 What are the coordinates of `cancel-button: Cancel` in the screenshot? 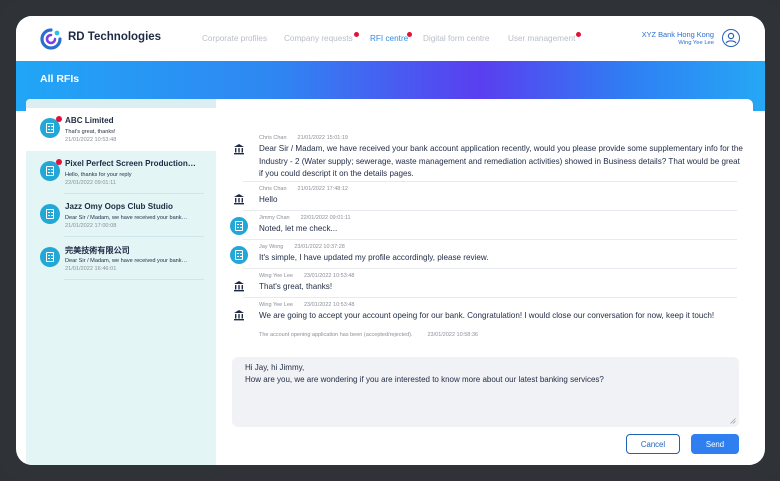 It's located at (653, 444).